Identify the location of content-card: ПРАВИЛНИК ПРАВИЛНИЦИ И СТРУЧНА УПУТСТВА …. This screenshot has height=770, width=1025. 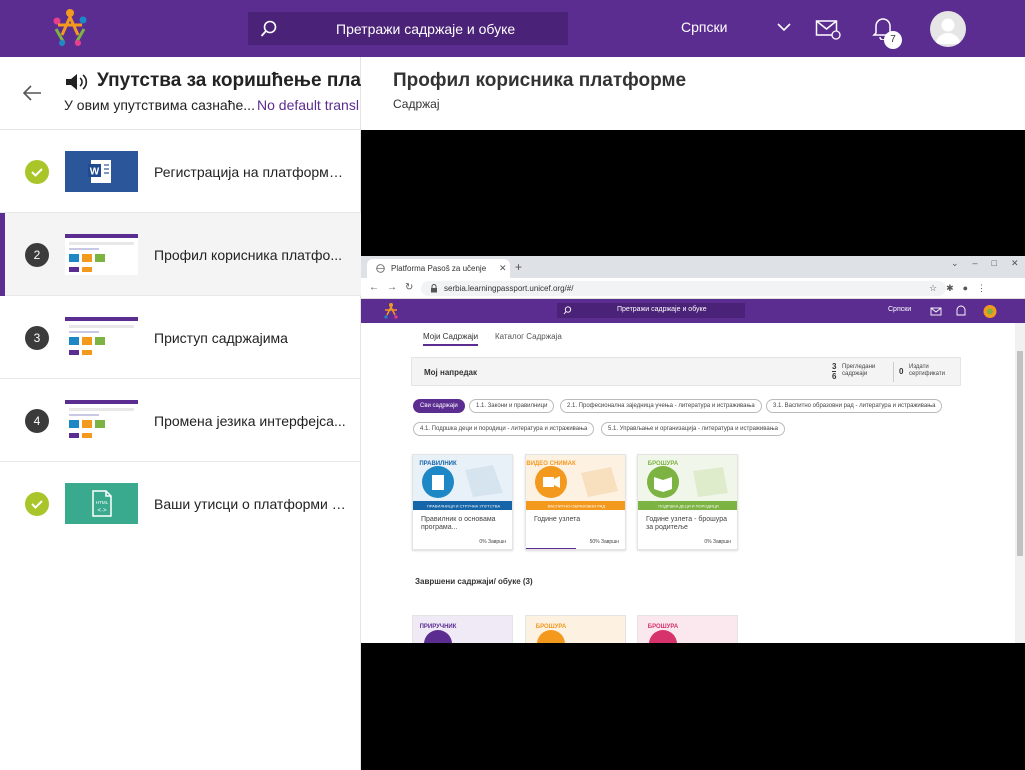
(462, 502).